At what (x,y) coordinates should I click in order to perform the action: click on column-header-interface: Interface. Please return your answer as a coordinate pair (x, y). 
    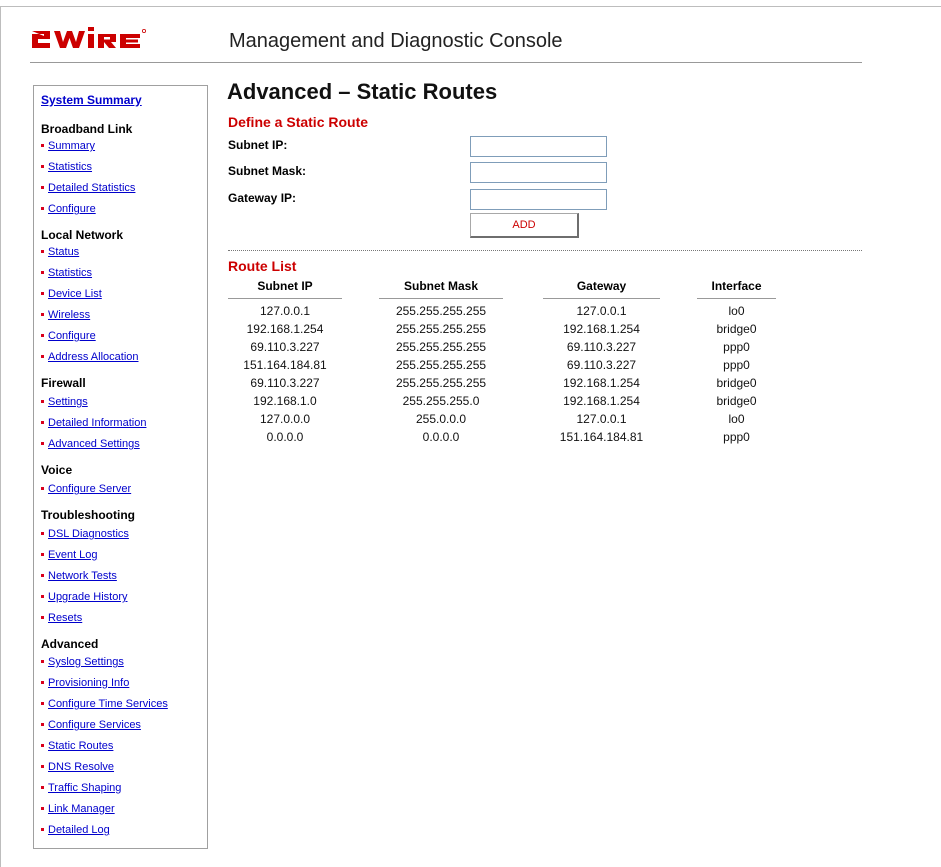
    Looking at the image, I should click on (736, 286).